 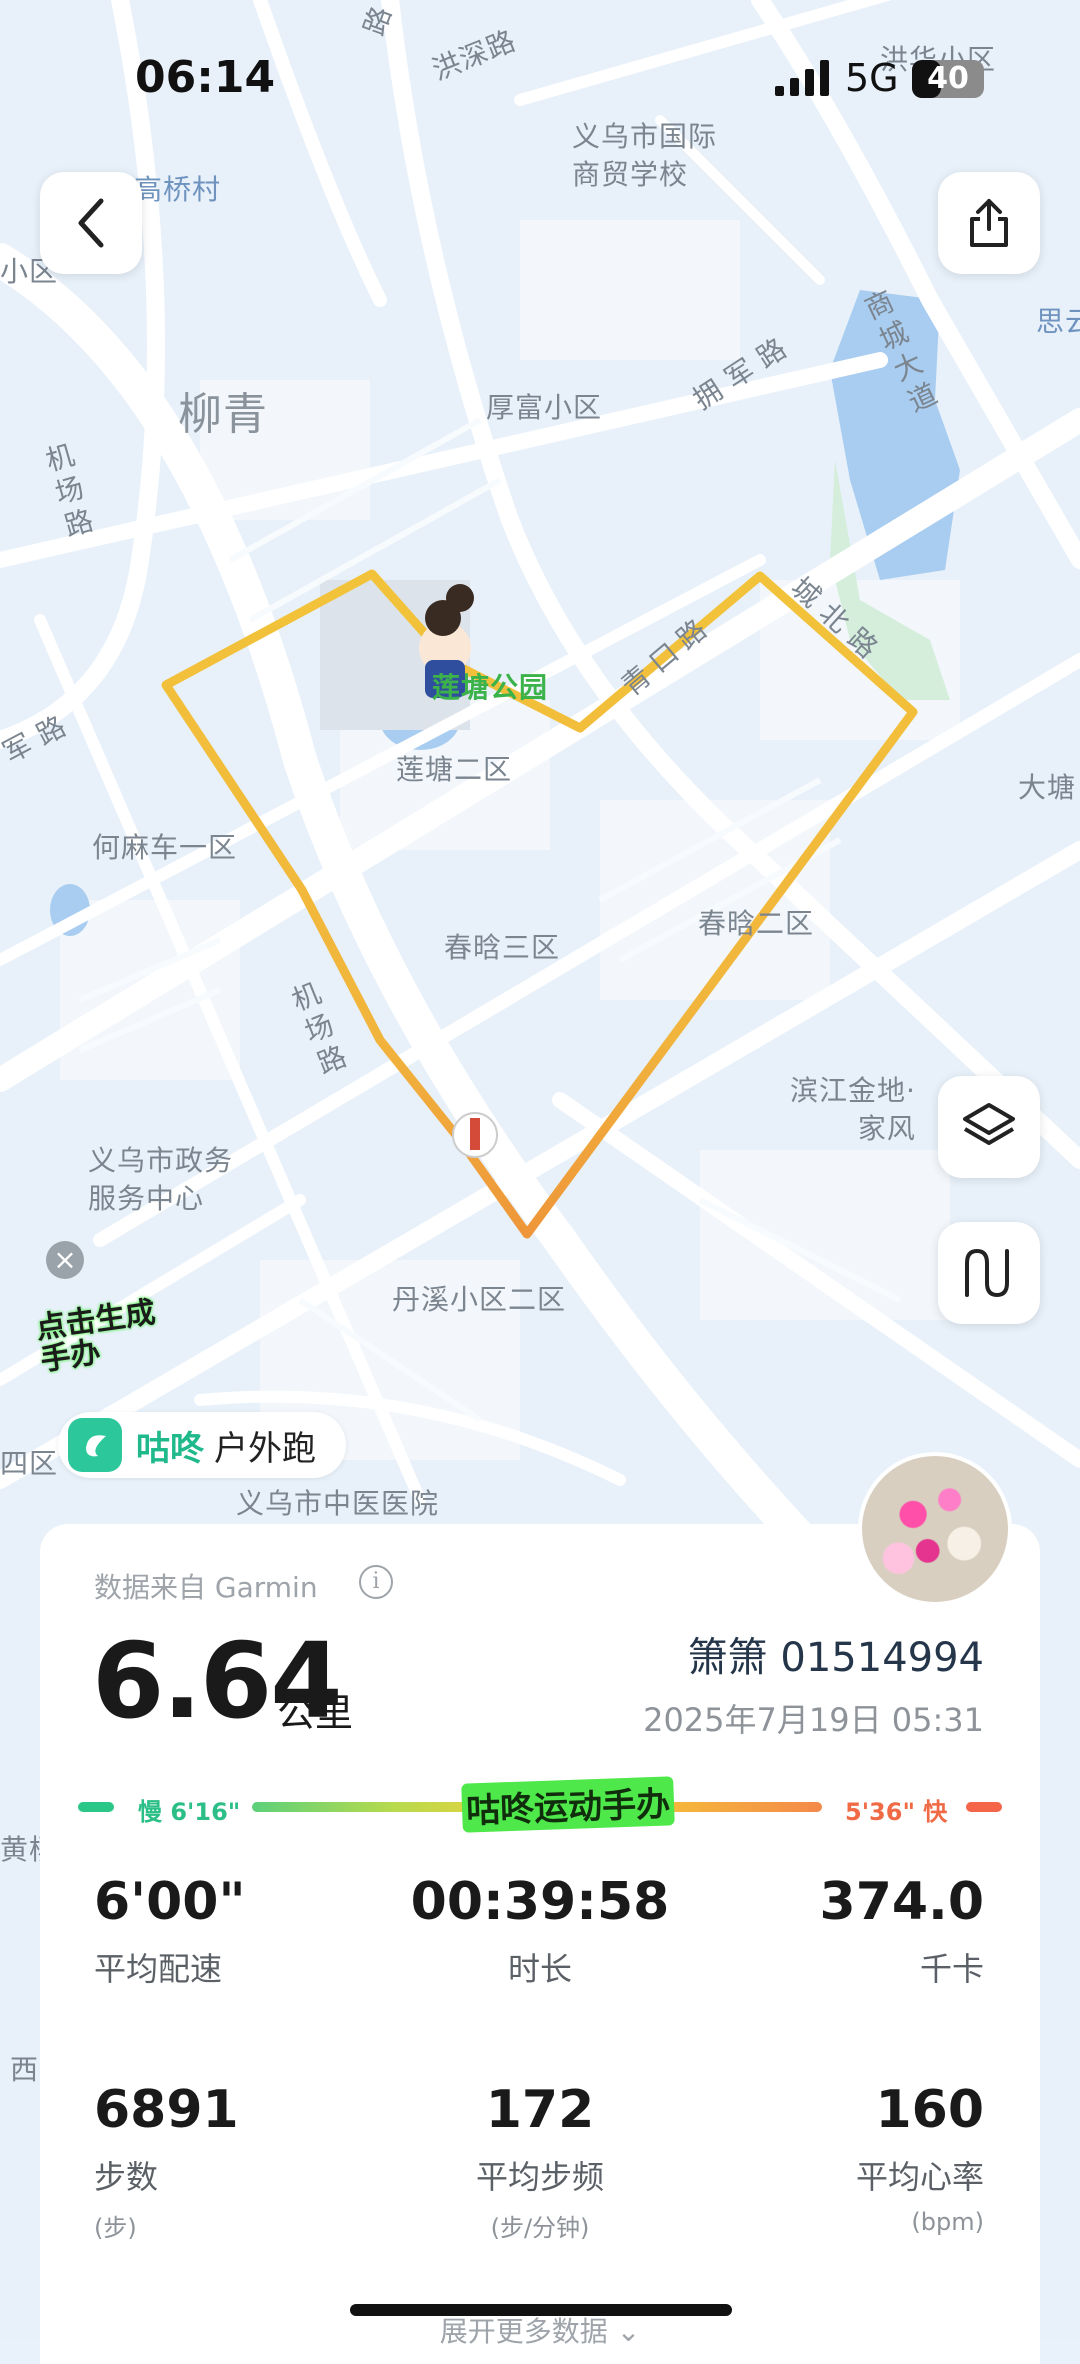 I want to click on map-label-school: 义乌市国际 商贸学校, so click(x=645, y=155).